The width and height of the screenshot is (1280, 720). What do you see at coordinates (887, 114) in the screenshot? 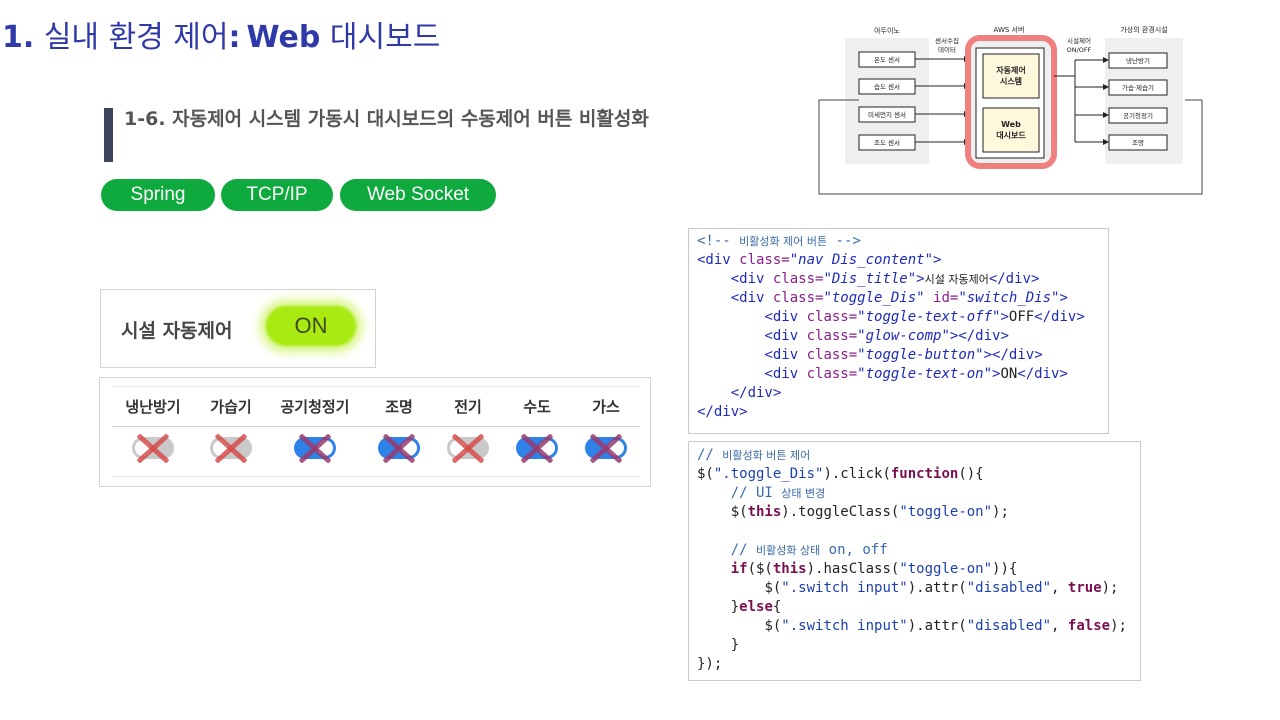
I see `sensor-label: 미세먼지 센서` at bounding box center [887, 114].